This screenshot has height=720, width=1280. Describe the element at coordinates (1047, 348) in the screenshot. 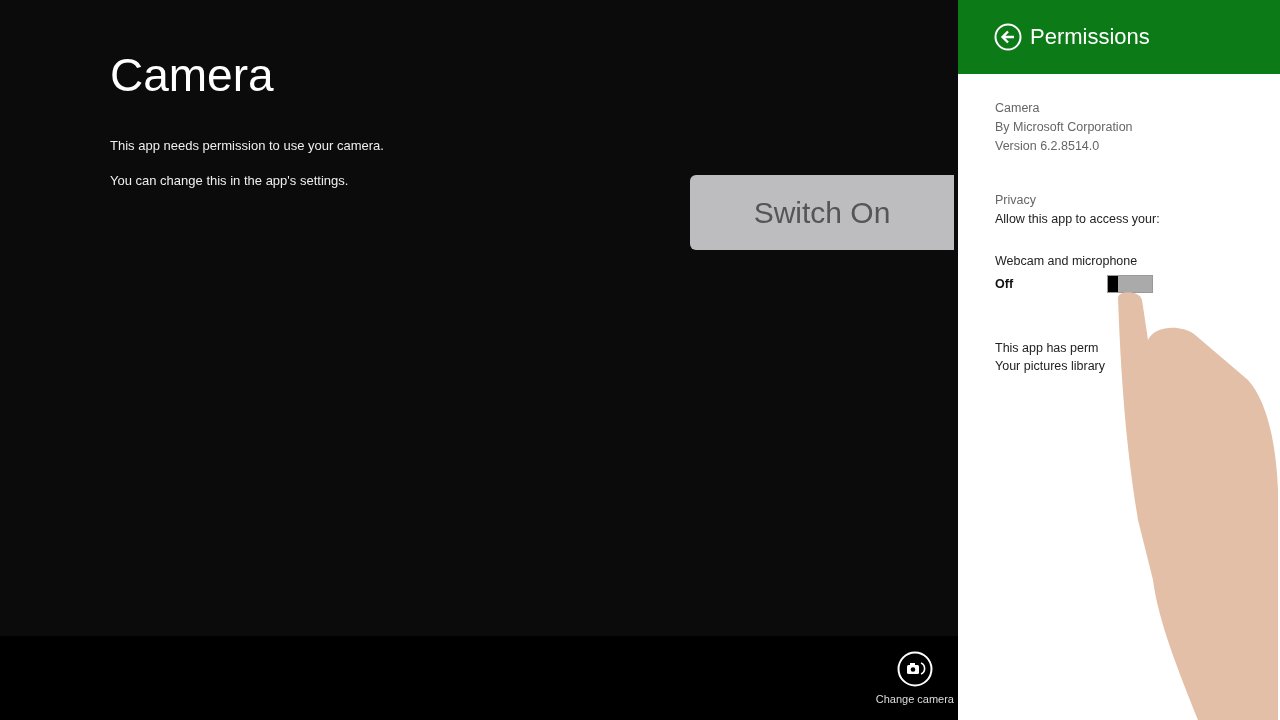

I see `permission-note: This app has perm` at that location.